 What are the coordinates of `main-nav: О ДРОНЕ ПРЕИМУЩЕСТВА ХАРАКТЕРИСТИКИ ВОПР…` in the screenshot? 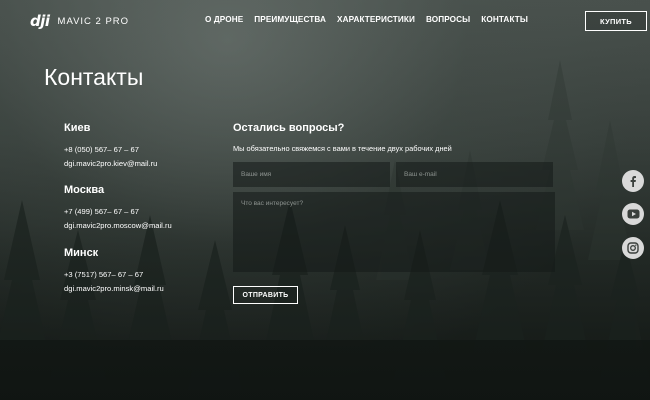 It's located at (366, 19).